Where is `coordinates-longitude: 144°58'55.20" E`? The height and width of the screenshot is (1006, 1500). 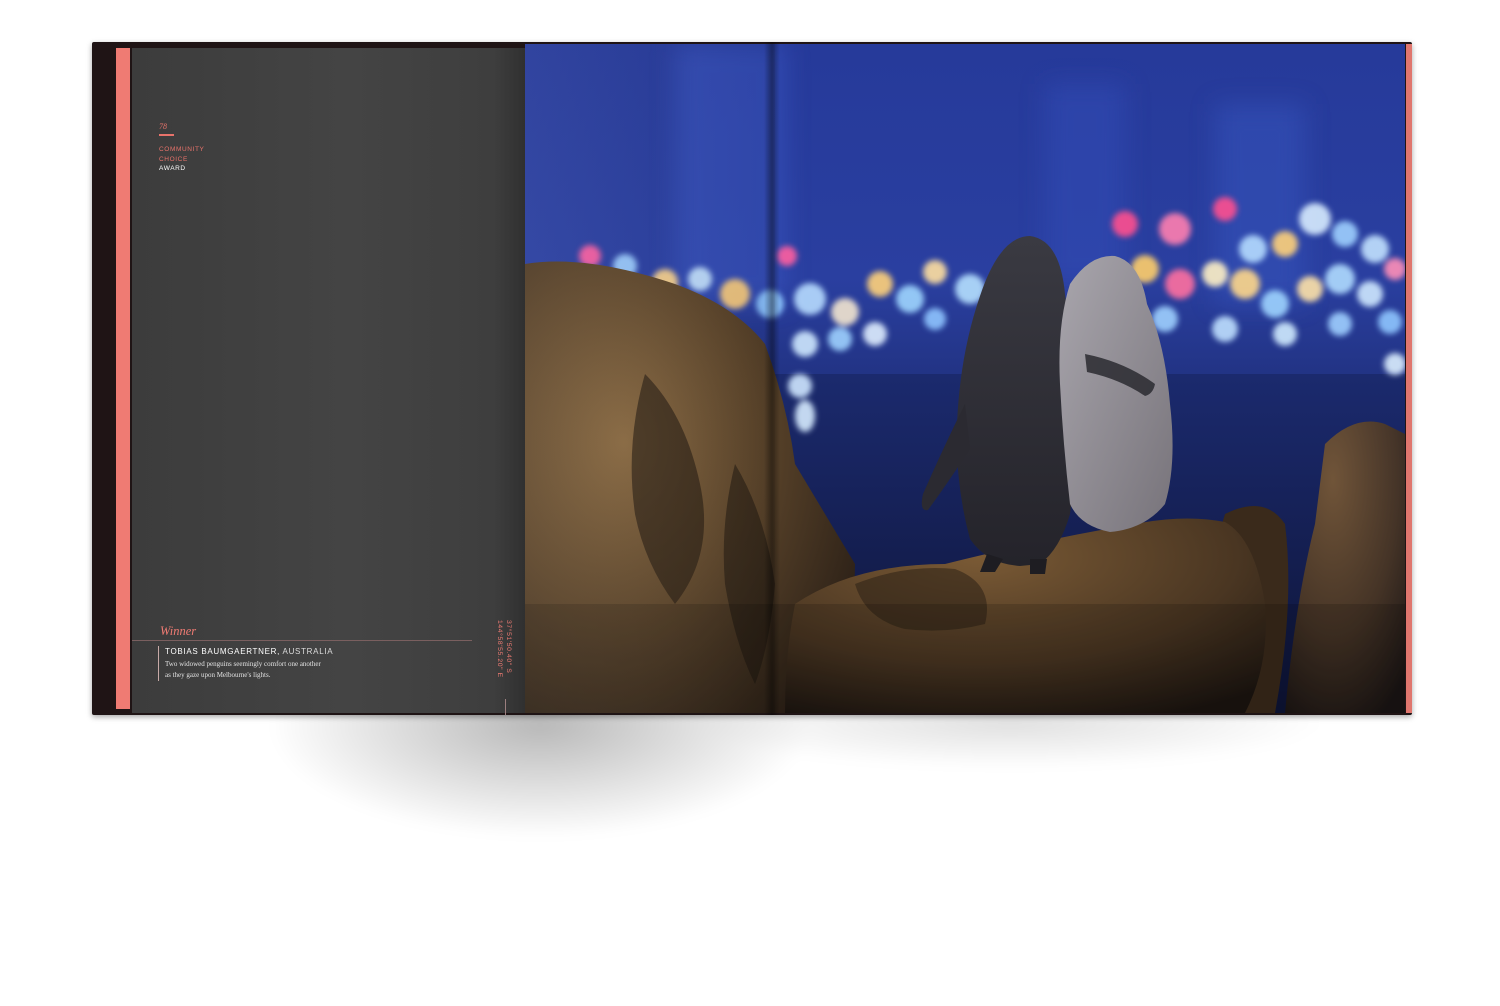
coordinates-longitude: 144°58'55.20" E is located at coordinates (499, 649).